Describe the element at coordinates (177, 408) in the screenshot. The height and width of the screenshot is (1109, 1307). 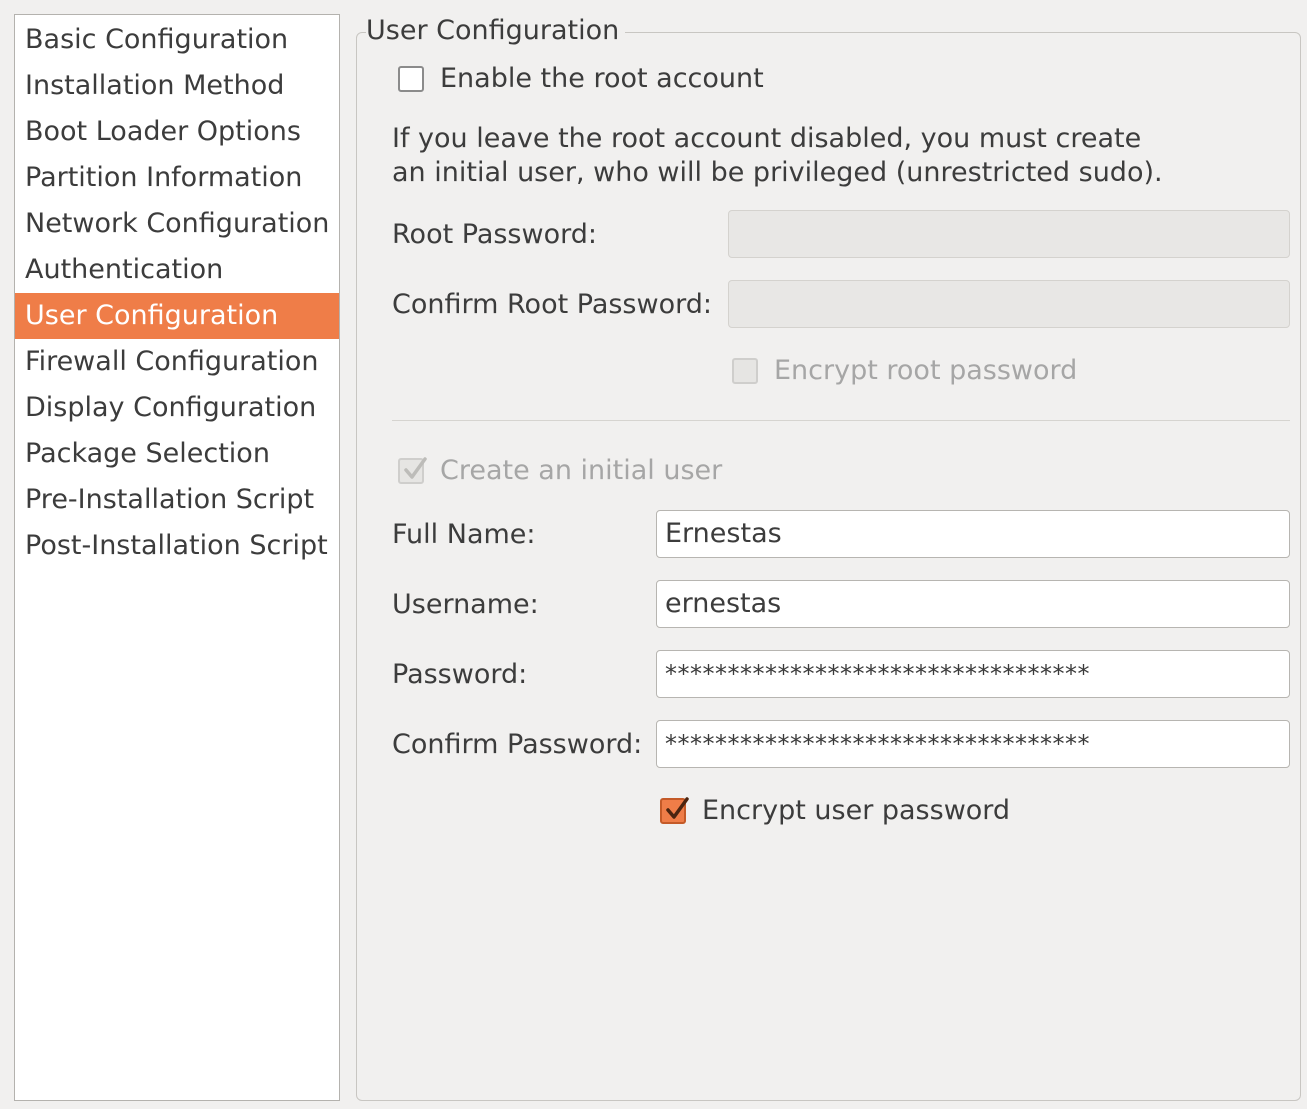
I see `sidebar-item-display-configuration: Display Configuration` at that location.